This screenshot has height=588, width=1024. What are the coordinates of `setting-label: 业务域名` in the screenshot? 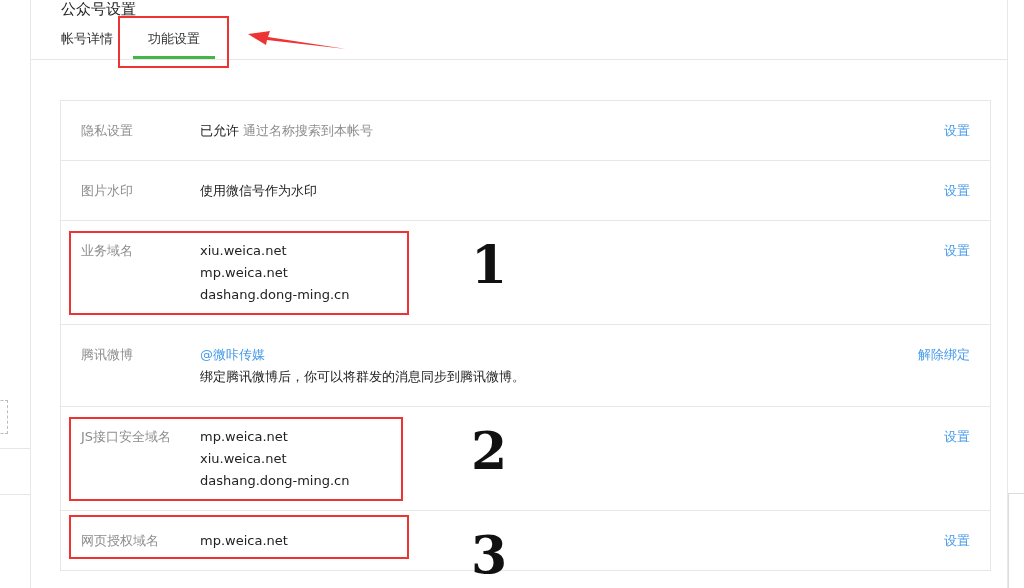 It's located at (107, 250).